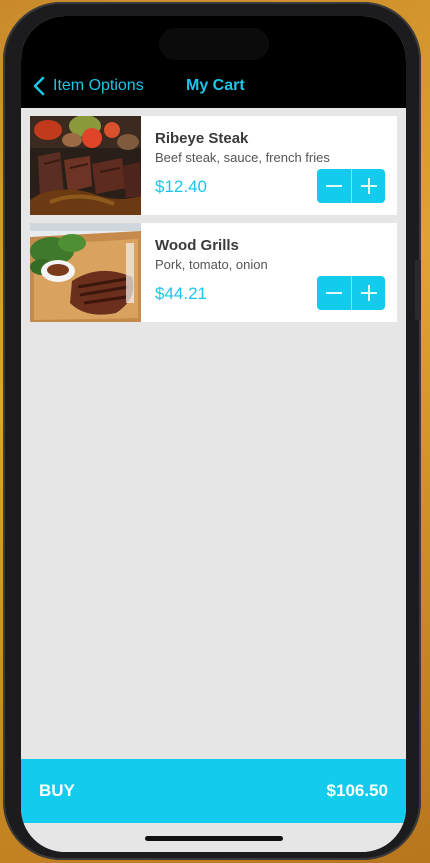  What do you see at coordinates (85, 165) in the screenshot?
I see `ribeye-steak-photo` at bounding box center [85, 165].